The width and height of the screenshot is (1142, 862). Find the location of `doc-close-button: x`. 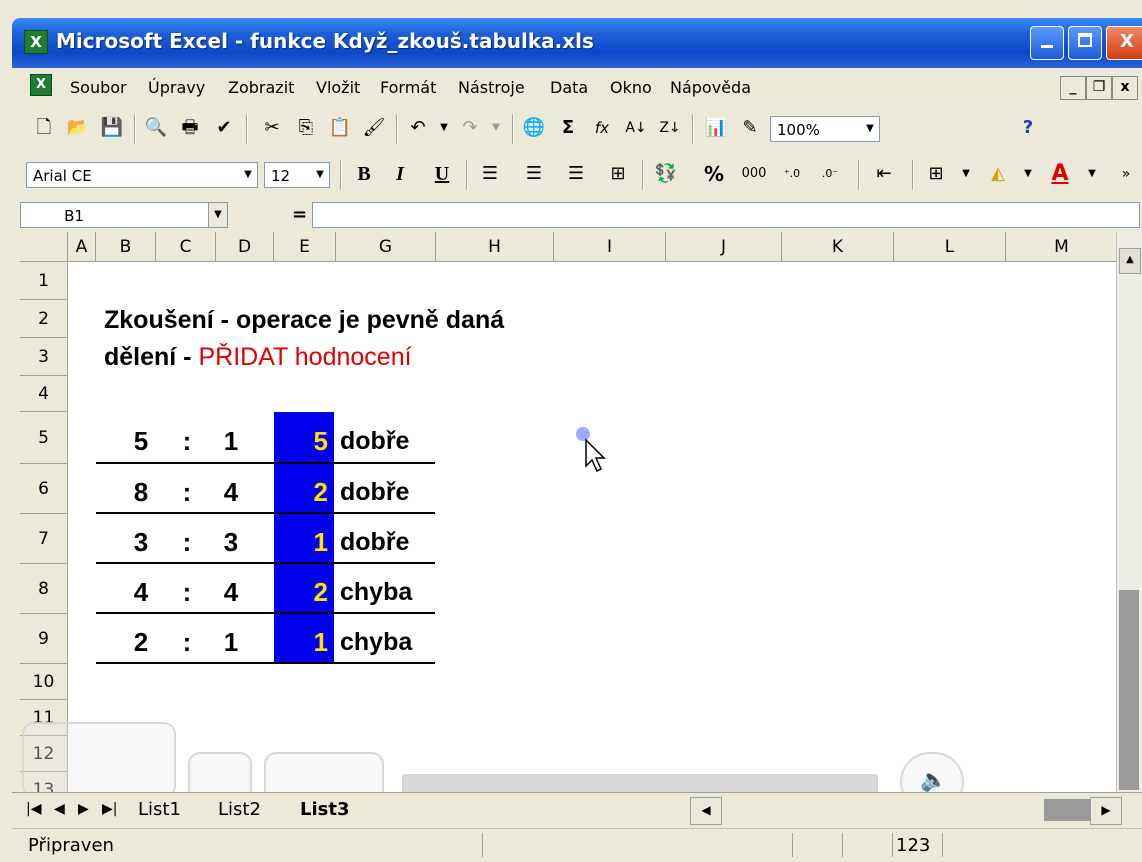

doc-close-button: x is located at coordinates (1125, 88).